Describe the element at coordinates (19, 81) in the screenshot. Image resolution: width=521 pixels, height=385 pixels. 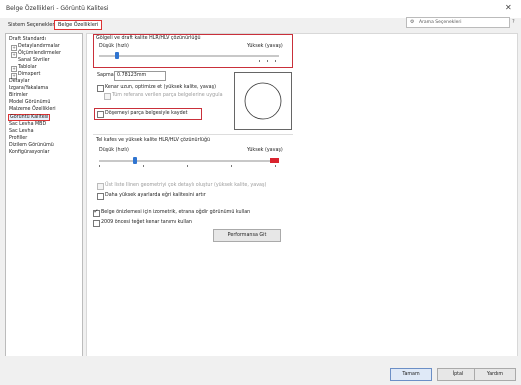
I see `tree-item-details: Detaylar` at that location.